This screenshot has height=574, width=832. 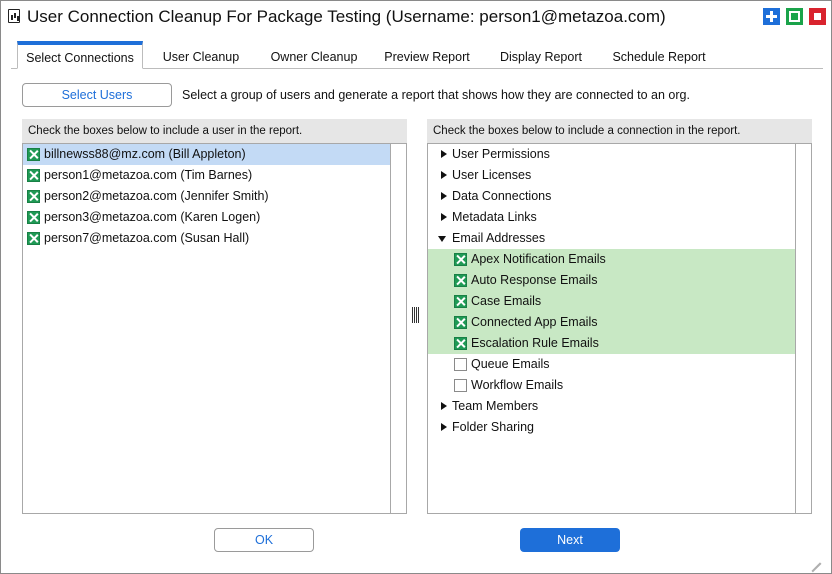 What do you see at coordinates (535, 343) in the screenshot?
I see `tree-item-label: Escalation Rule Emails` at bounding box center [535, 343].